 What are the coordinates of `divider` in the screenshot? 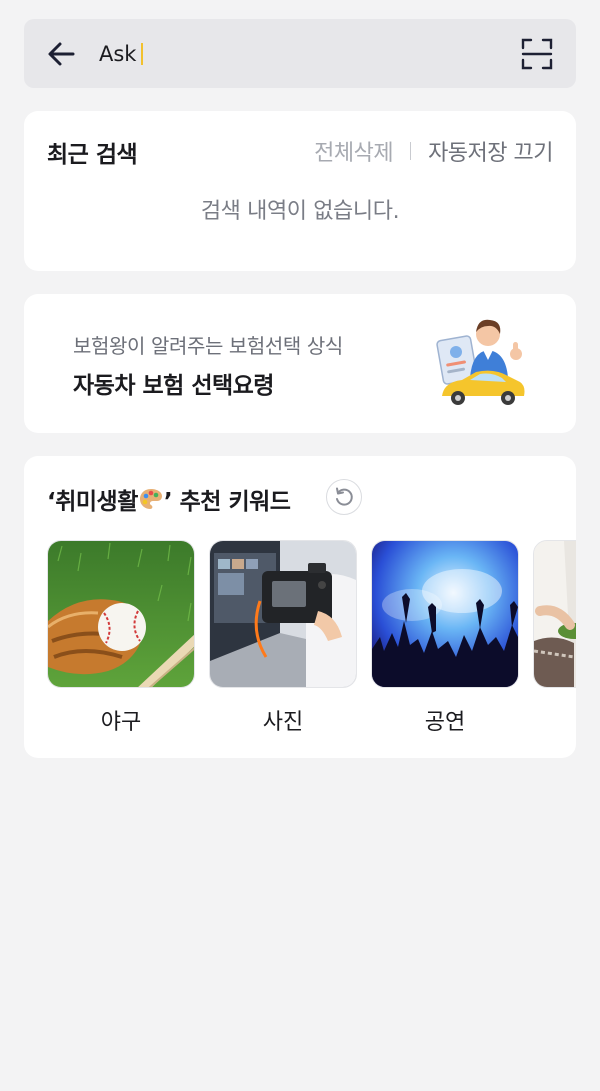 It's located at (411, 151).